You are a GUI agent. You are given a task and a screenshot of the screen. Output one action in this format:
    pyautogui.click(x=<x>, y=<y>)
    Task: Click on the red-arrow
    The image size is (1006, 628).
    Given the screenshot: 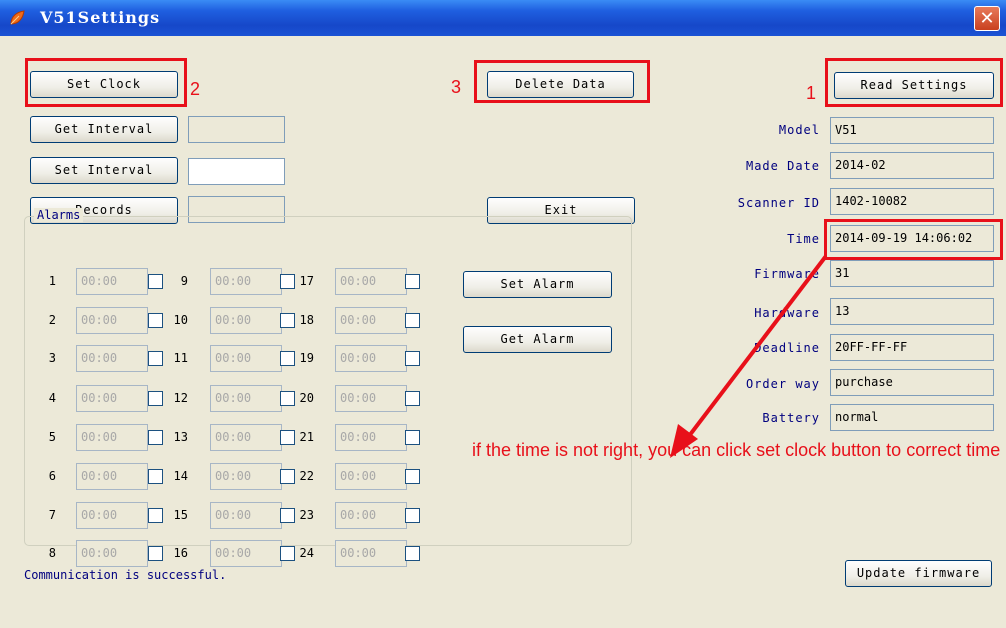 What is the action you would take?
    pyautogui.click(x=749, y=356)
    